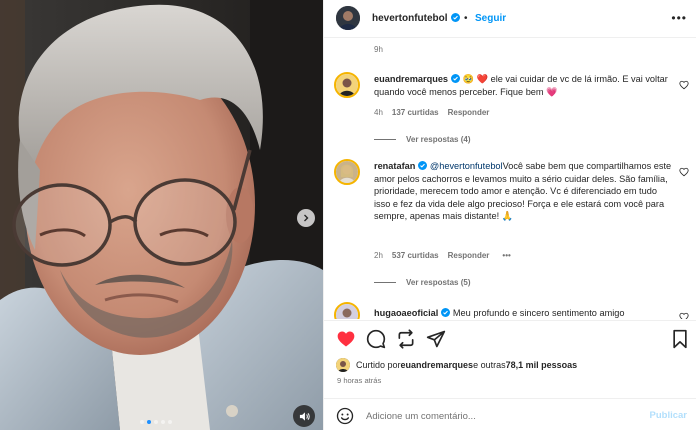  I want to click on view-replies-button: Ver respostas (5), so click(422, 282).